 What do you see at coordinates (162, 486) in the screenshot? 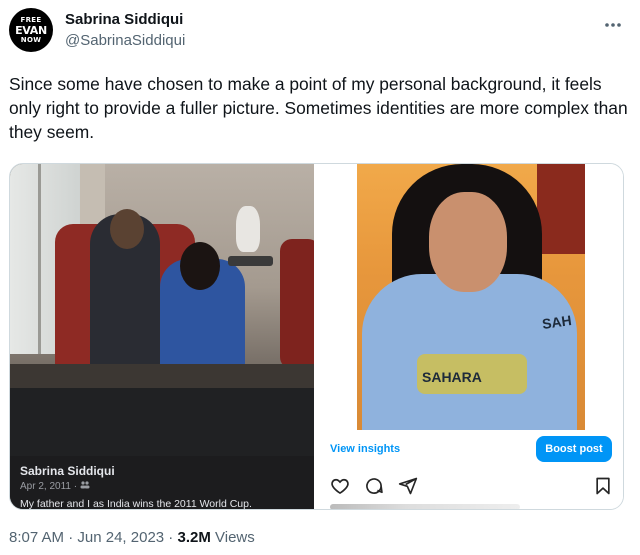
I see `facebook-post-date: Apr 2, 2011 ·` at bounding box center [162, 486].